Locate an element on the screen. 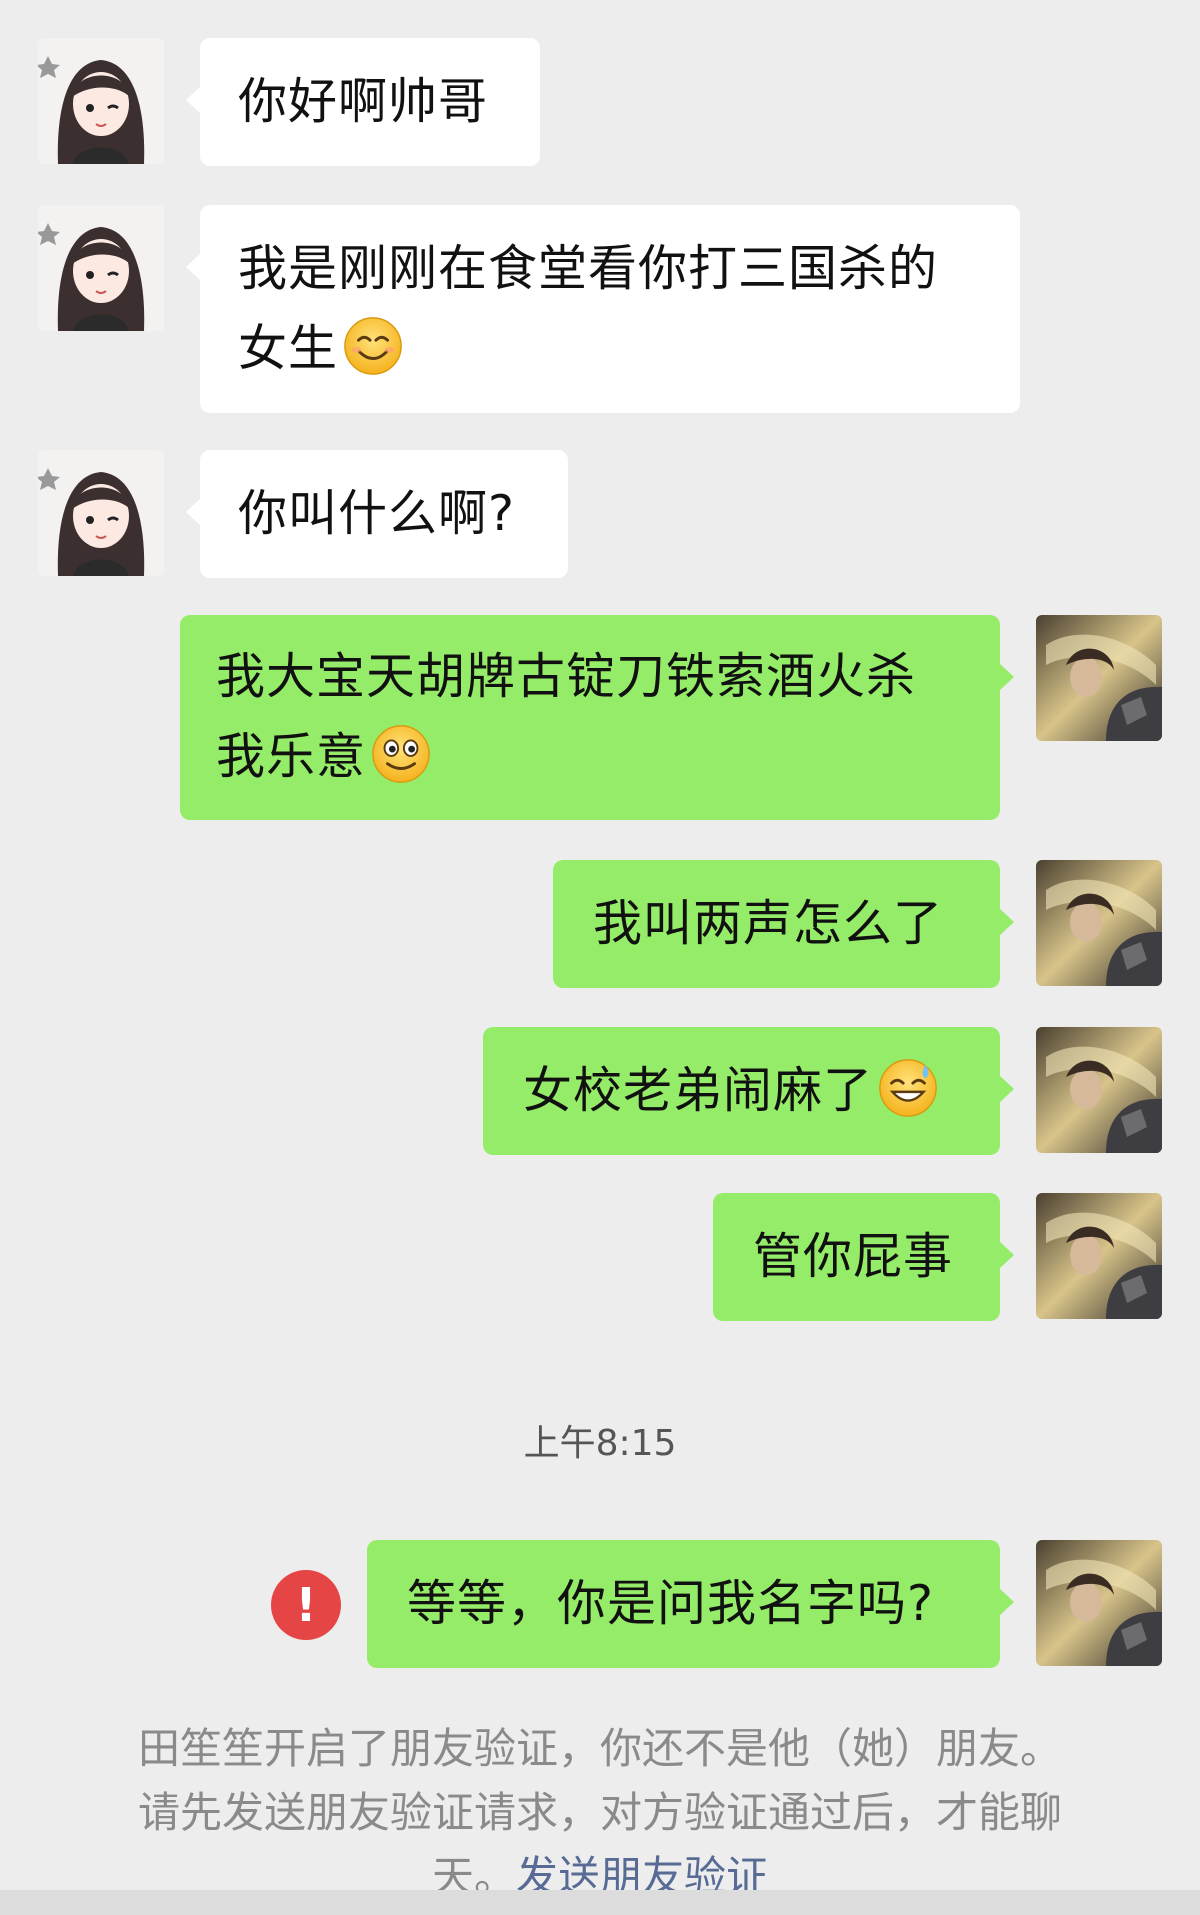  message-text: 女生 is located at coordinates (288, 348).